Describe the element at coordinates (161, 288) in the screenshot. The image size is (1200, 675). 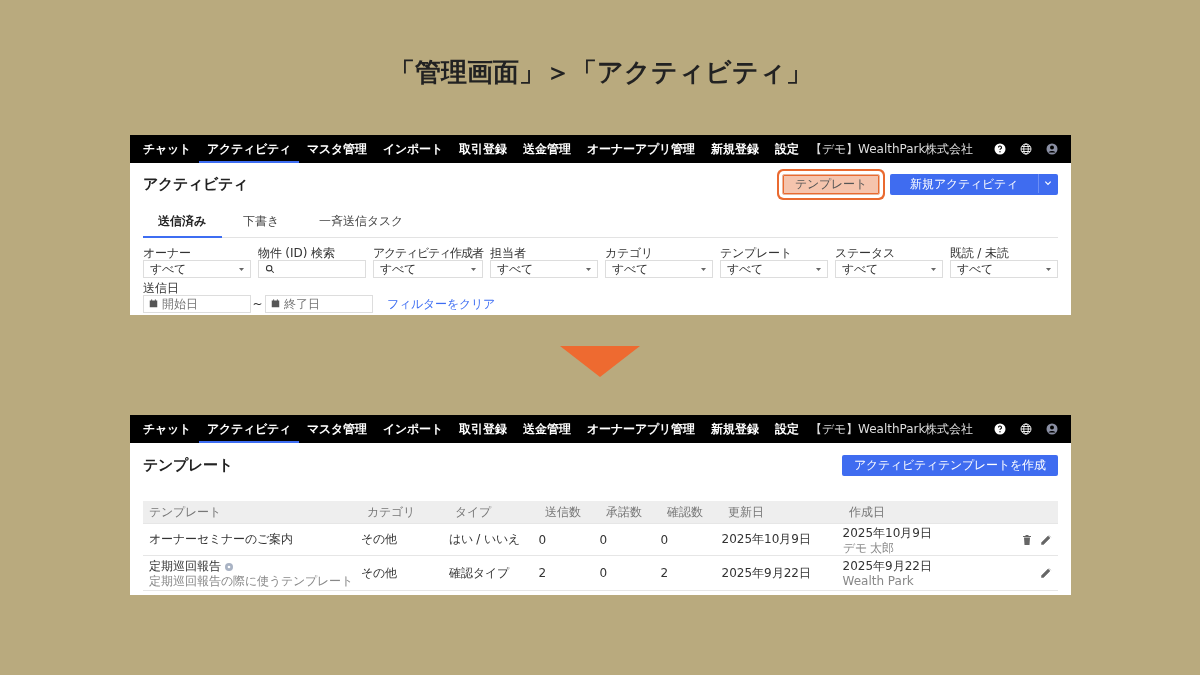
I see `filter-label: 送信日` at that location.